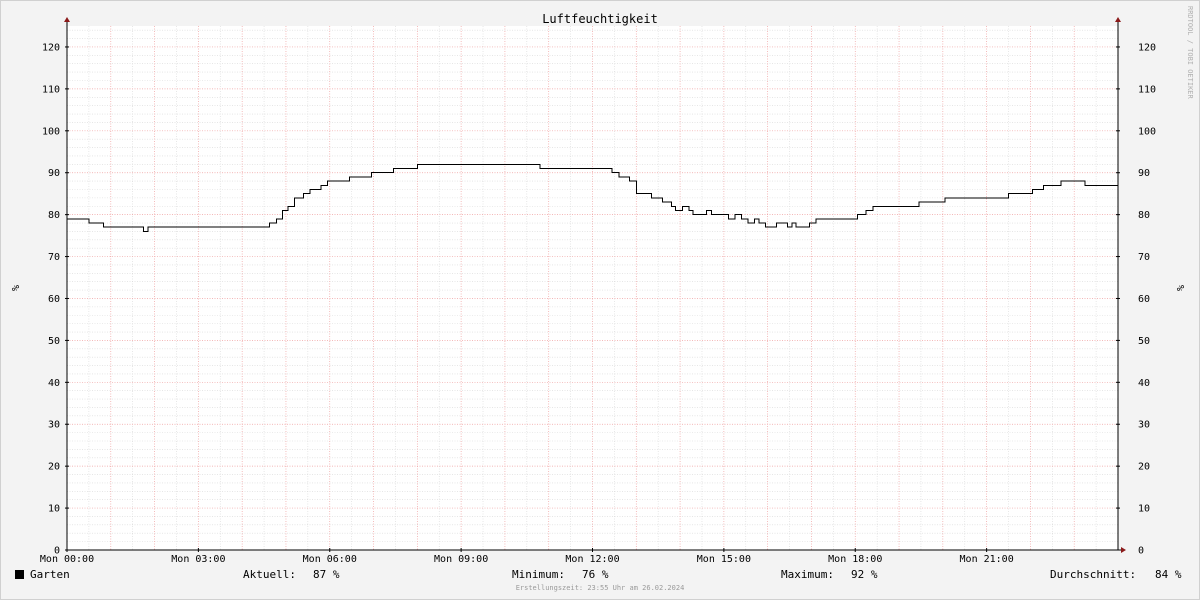 This screenshot has width=1200, height=600. What do you see at coordinates (592, 559) in the screenshot?
I see `x-tick-label: Mon 12:00` at bounding box center [592, 559].